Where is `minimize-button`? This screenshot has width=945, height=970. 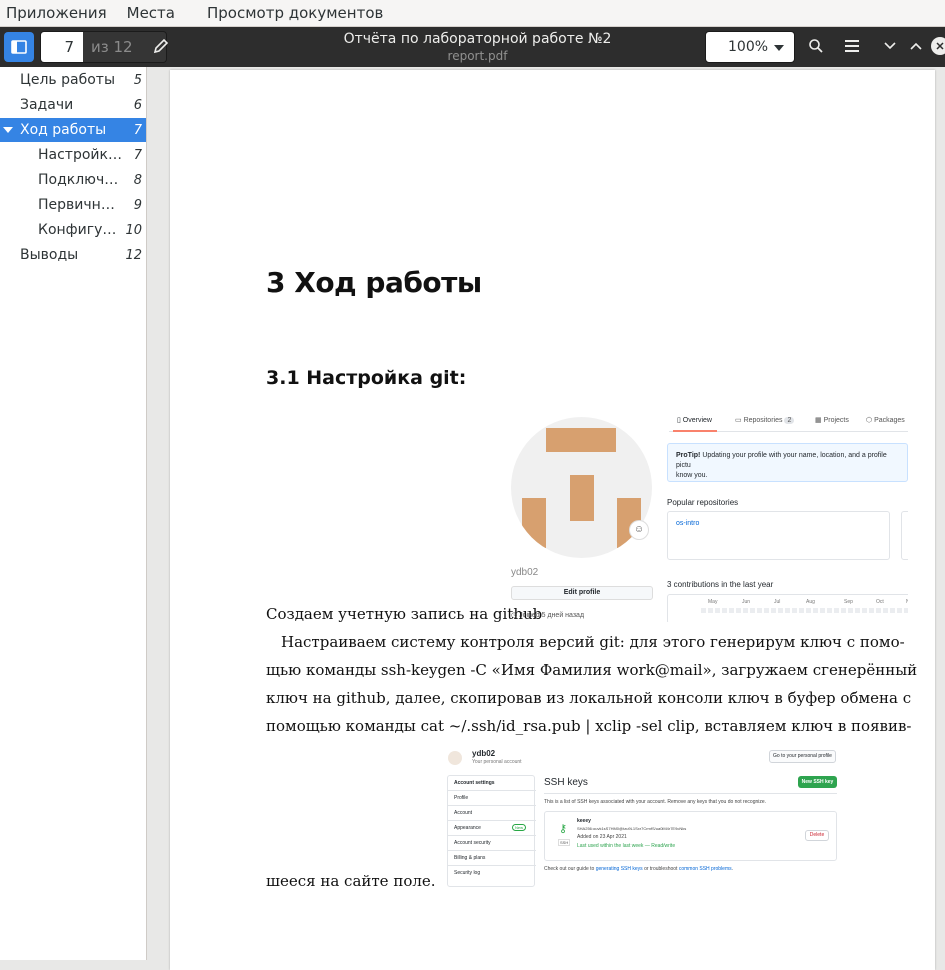
minimize-button is located at coordinates (890, 46).